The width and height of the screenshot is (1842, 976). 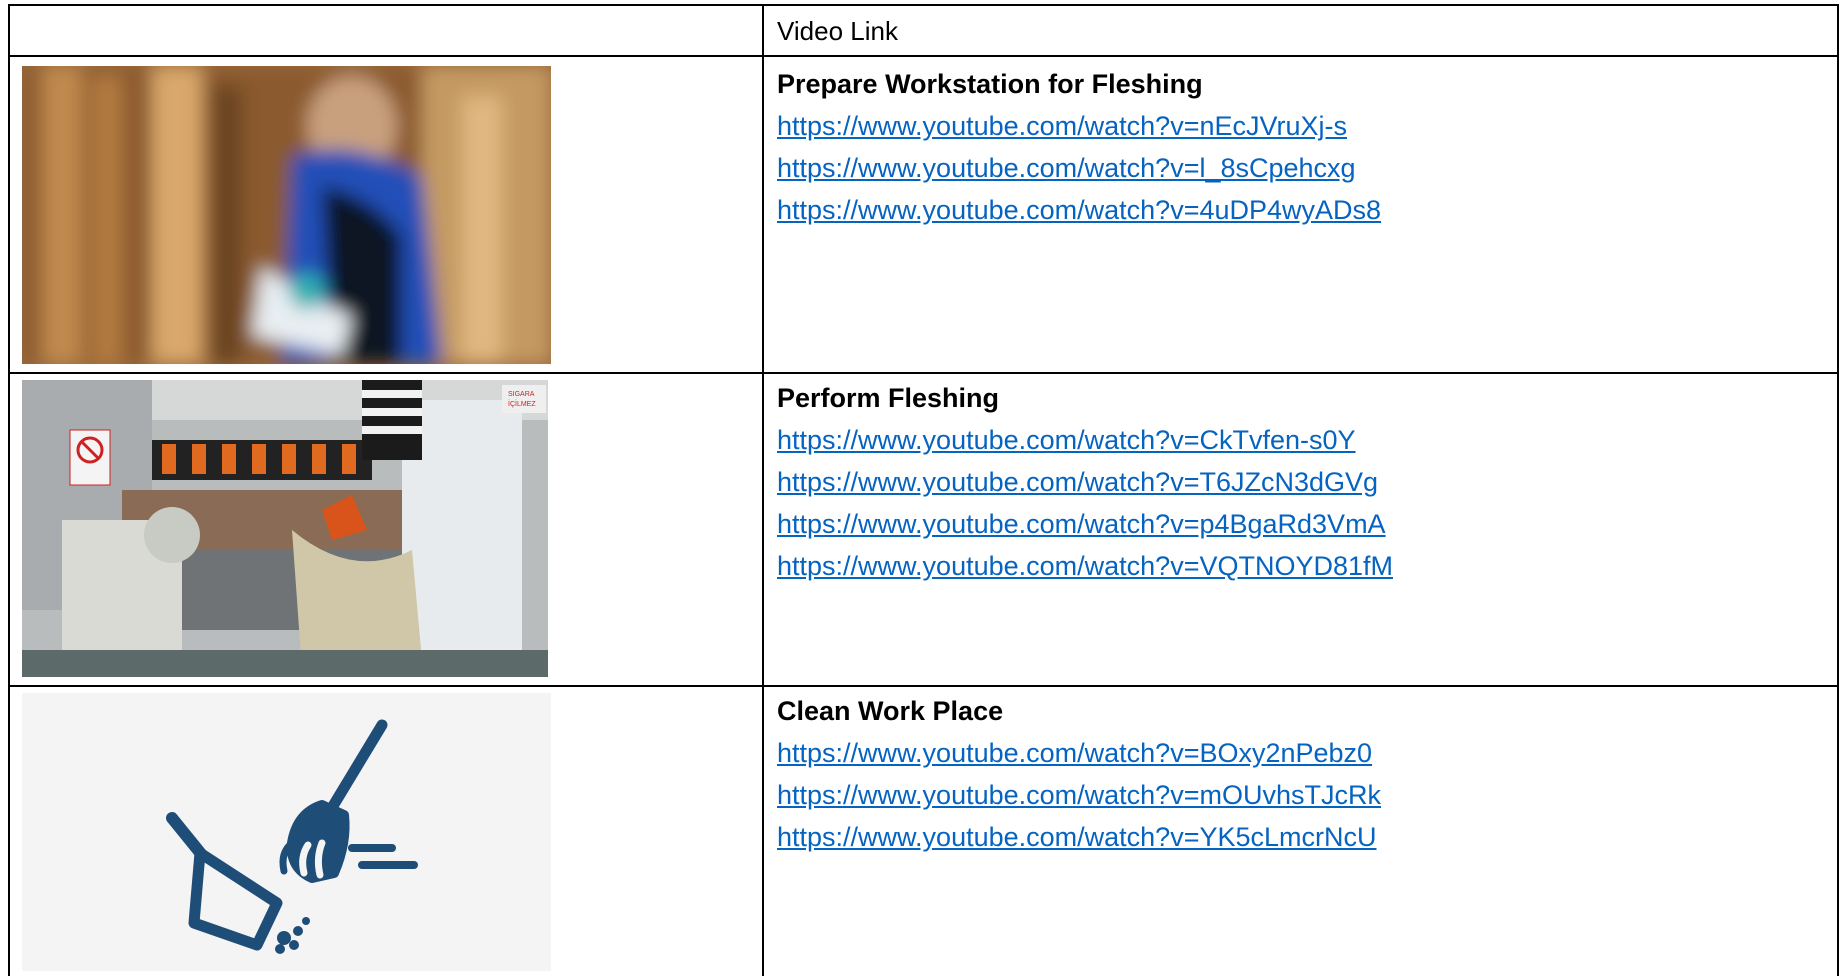 I want to click on row1-border, so click(x=923, y=373).